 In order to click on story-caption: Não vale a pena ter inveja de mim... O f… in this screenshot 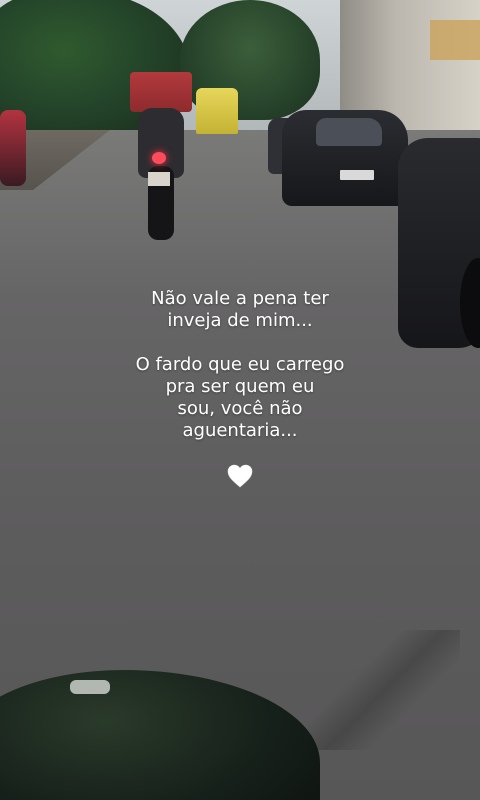, I will do `click(240, 365)`.